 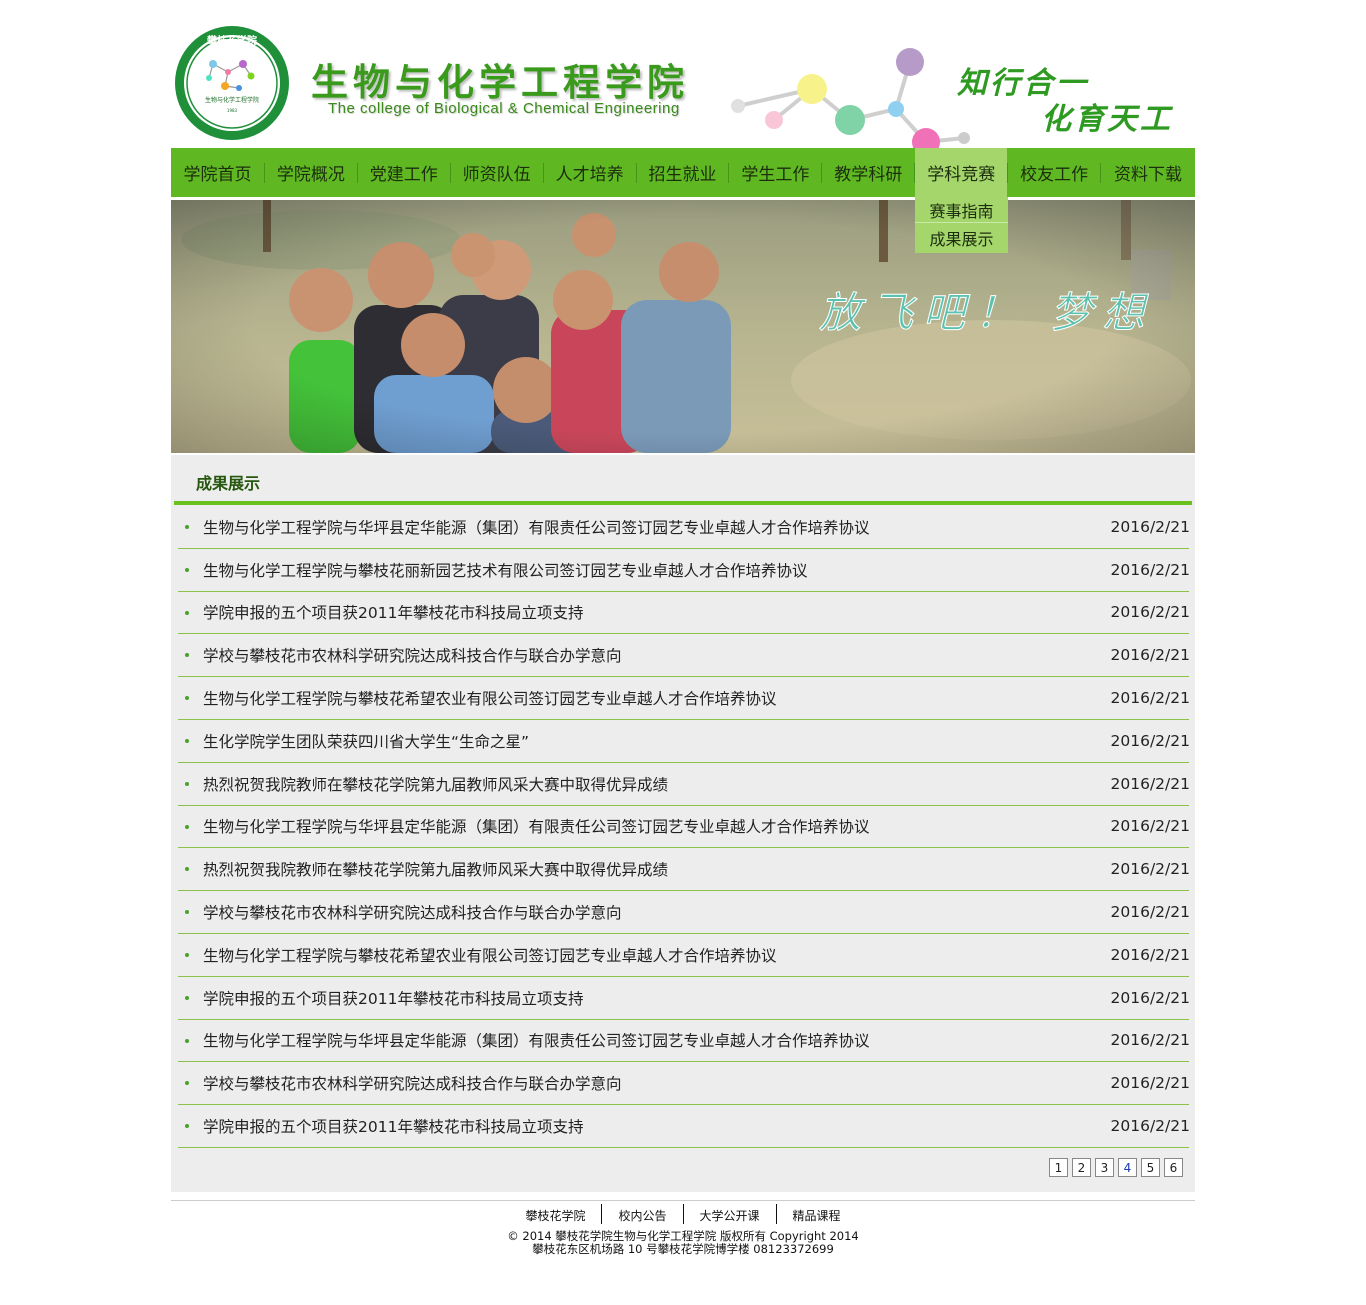 I want to click on page-button-3: 3, so click(x=1104, y=1167).